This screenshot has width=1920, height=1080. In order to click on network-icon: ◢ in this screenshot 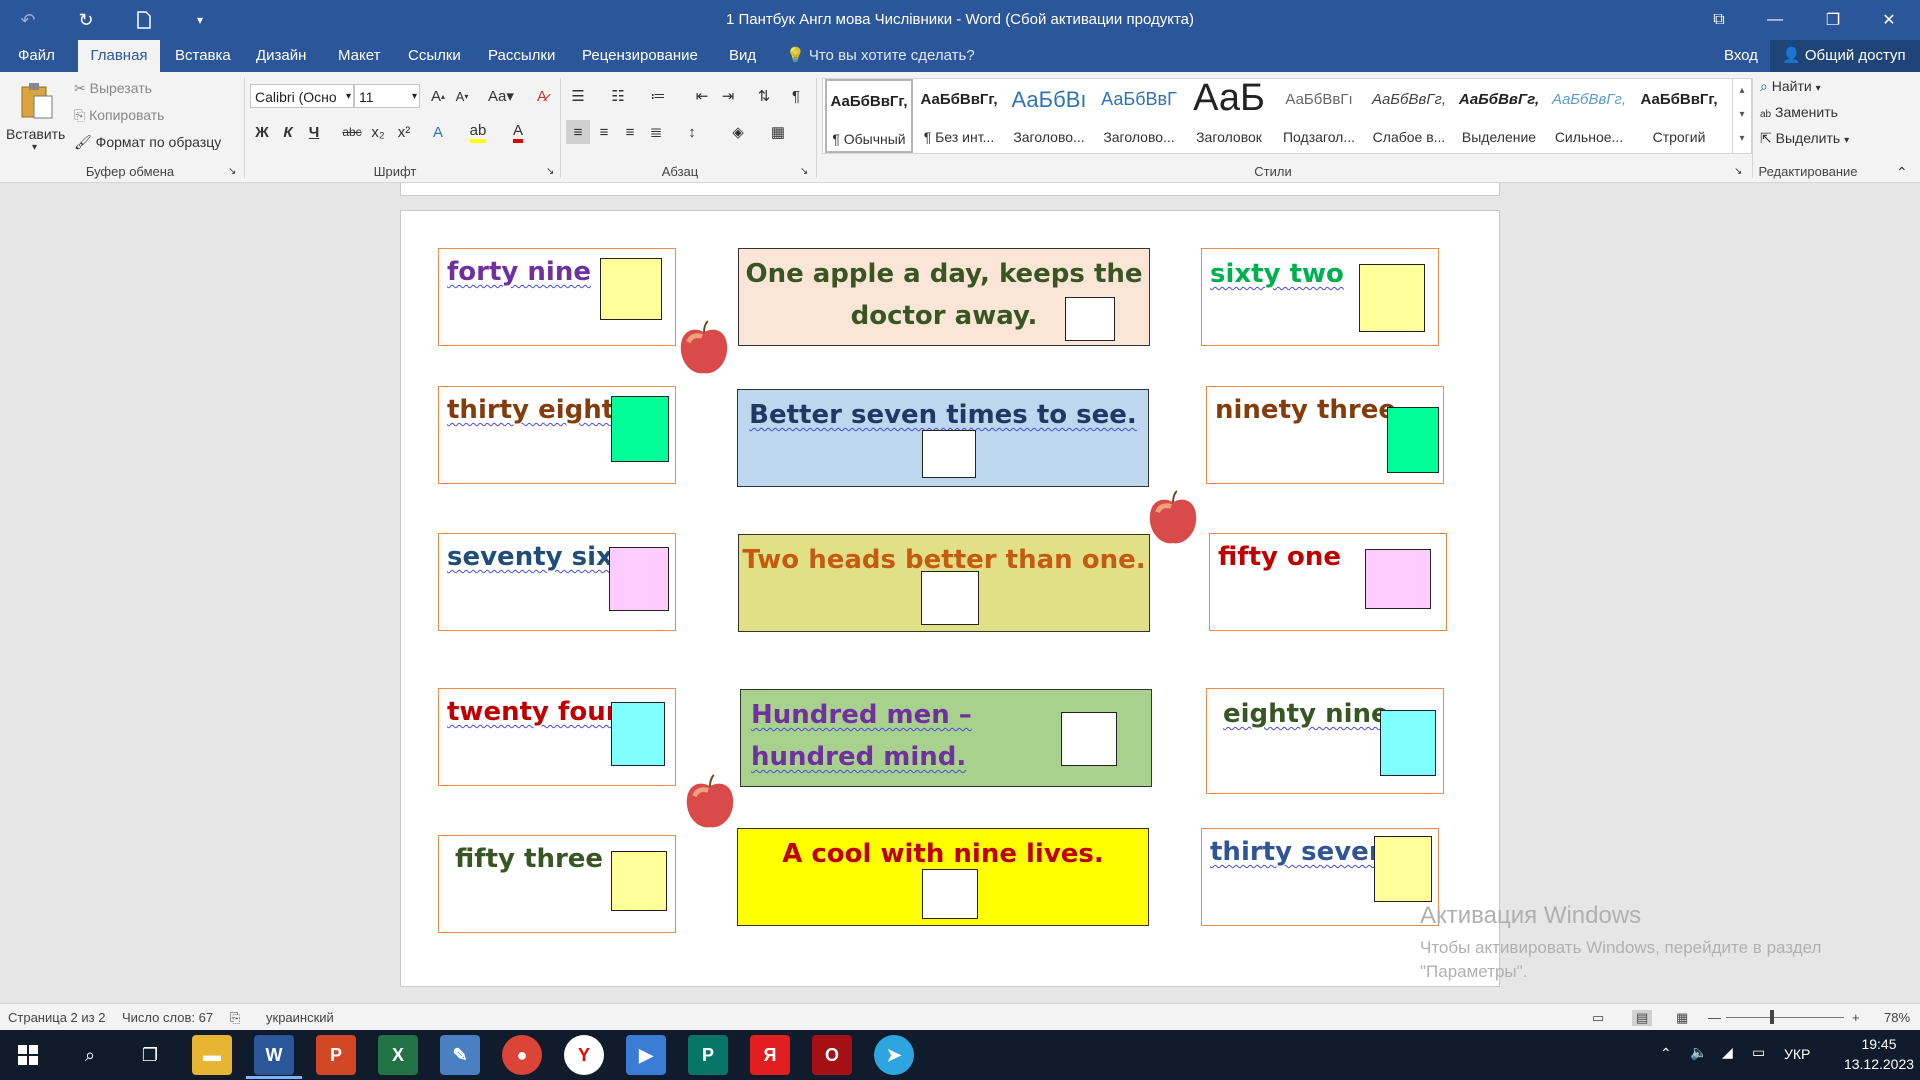, I will do `click(1727, 1052)`.